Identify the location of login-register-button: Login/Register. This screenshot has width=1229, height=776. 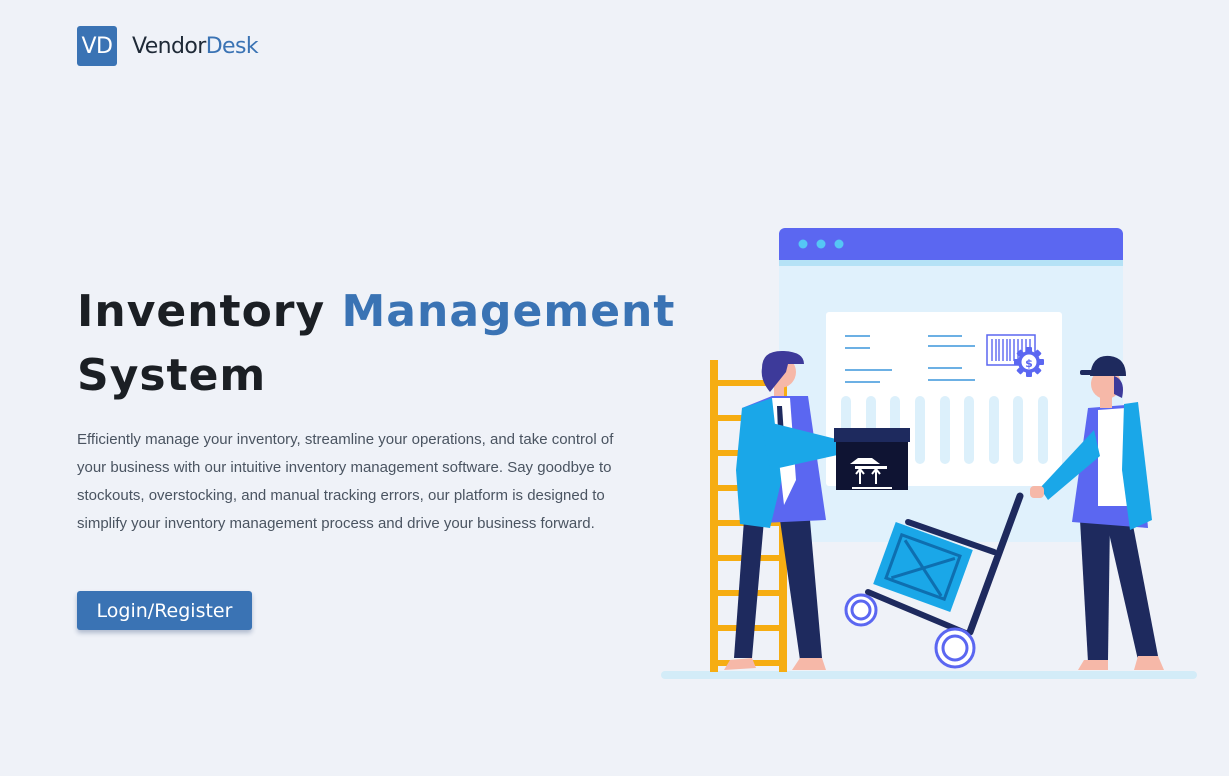
(164, 610).